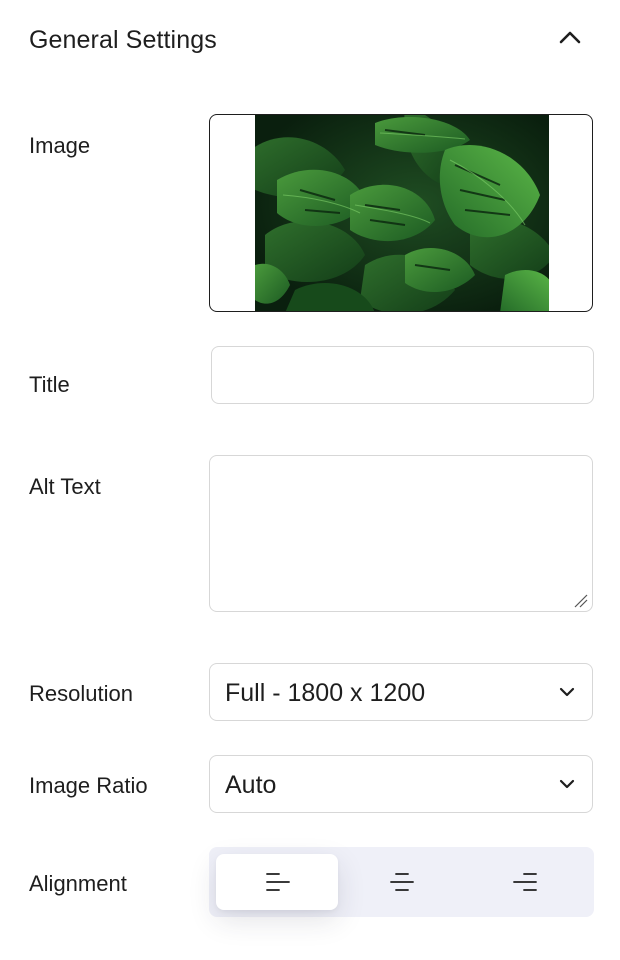 The height and width of the screenshot is (960, 620). I want to click on resolution-label: Resolution, so click(81, 693).